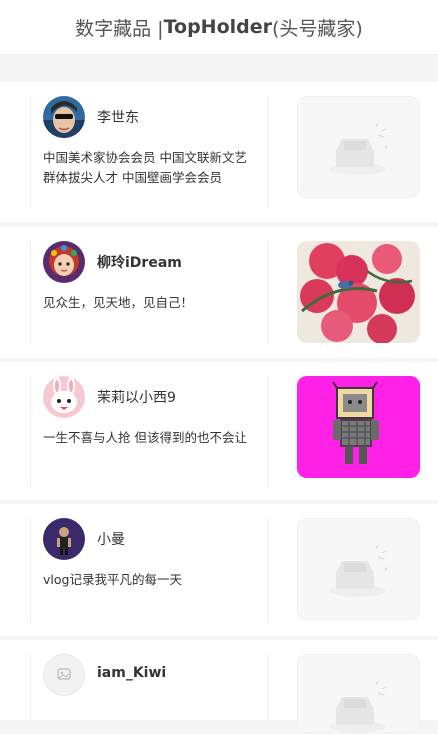  I want to click on holder-info: iam_Kiwi, so click(149, 687).